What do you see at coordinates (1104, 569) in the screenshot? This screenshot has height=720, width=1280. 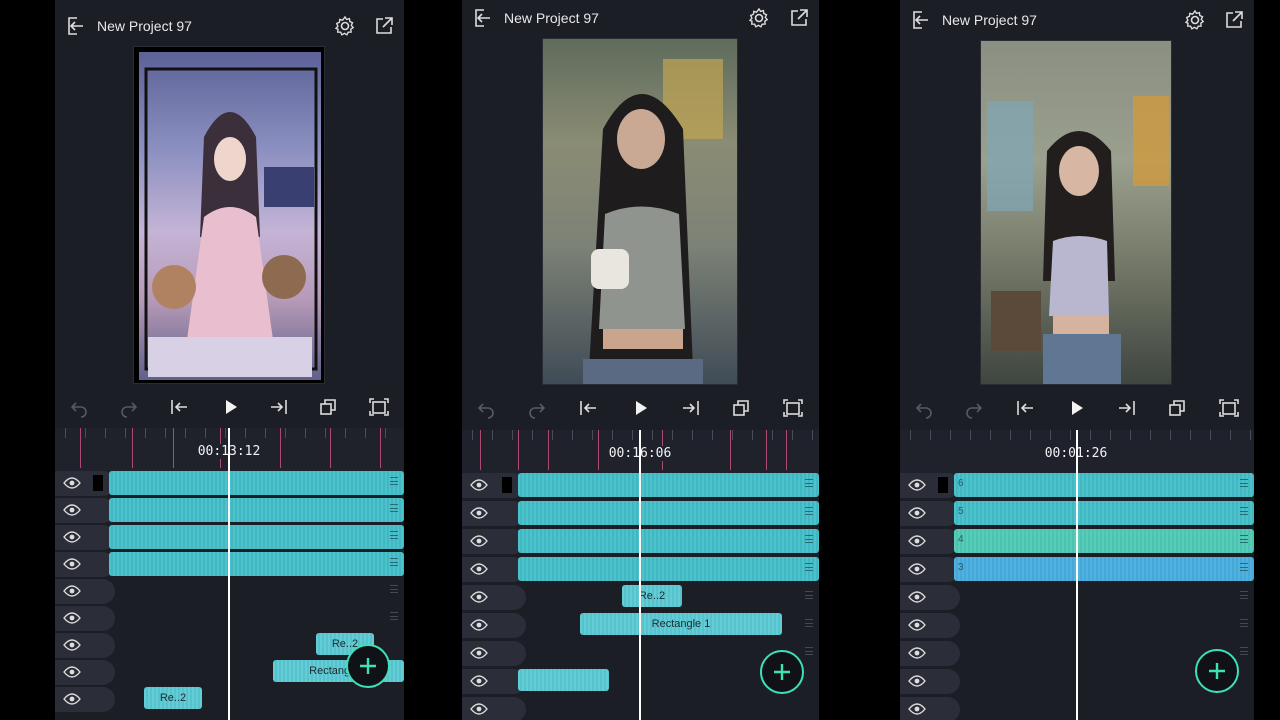 I see `media-clip: 3` at bounding box center [1104, 569].